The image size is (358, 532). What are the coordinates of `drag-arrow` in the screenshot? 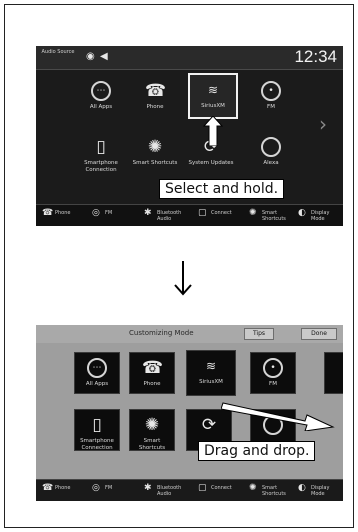 It's located at (278, 416).